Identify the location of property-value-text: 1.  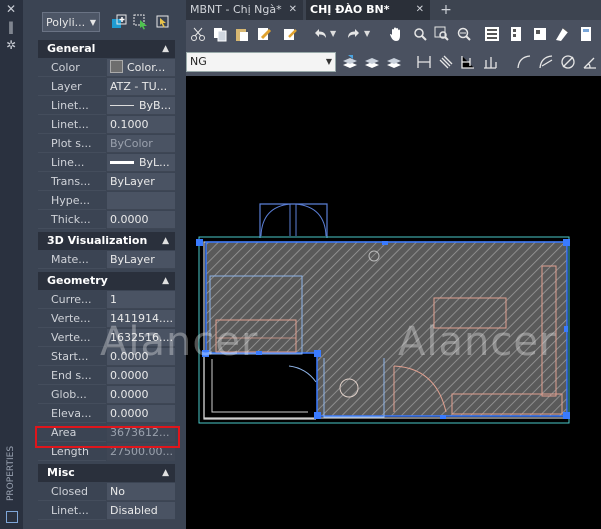
(113, 299).